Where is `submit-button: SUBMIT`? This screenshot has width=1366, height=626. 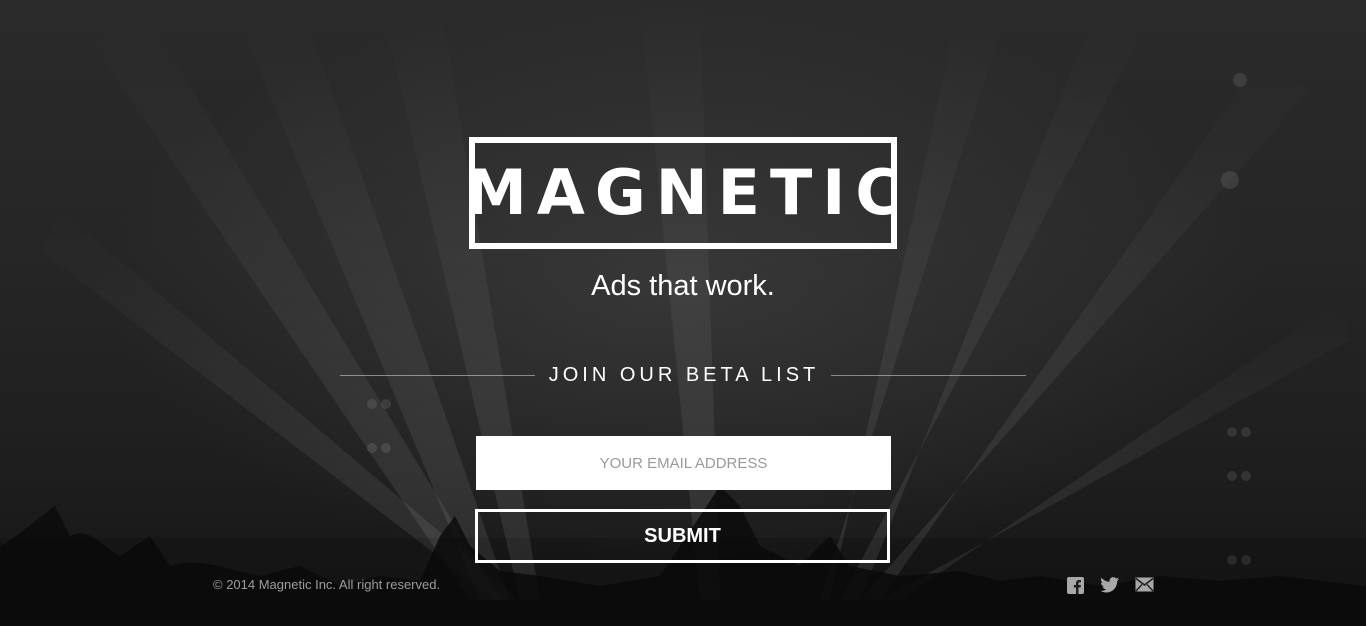 submit-button: SUBMIT is located at coordinates (682, 536).